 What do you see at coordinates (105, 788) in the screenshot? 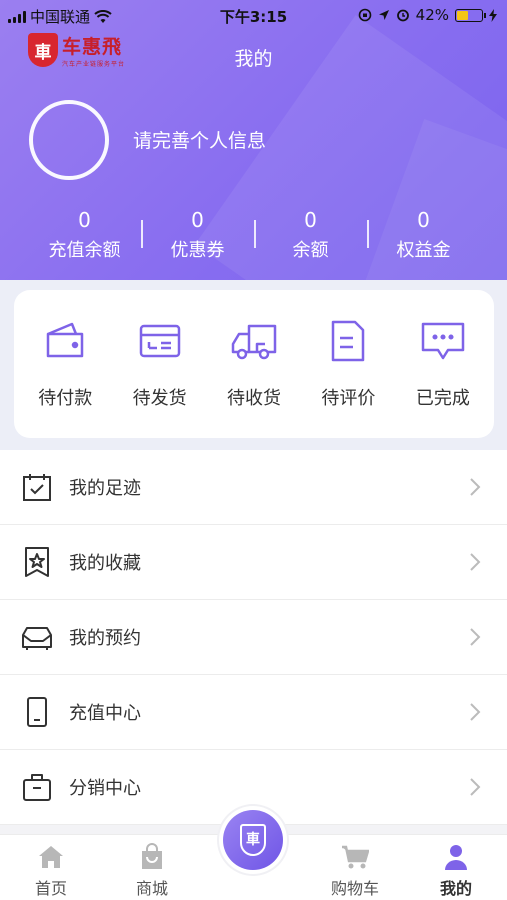
I see `menu-label: 分销中心` at bounding box center [105, 788].